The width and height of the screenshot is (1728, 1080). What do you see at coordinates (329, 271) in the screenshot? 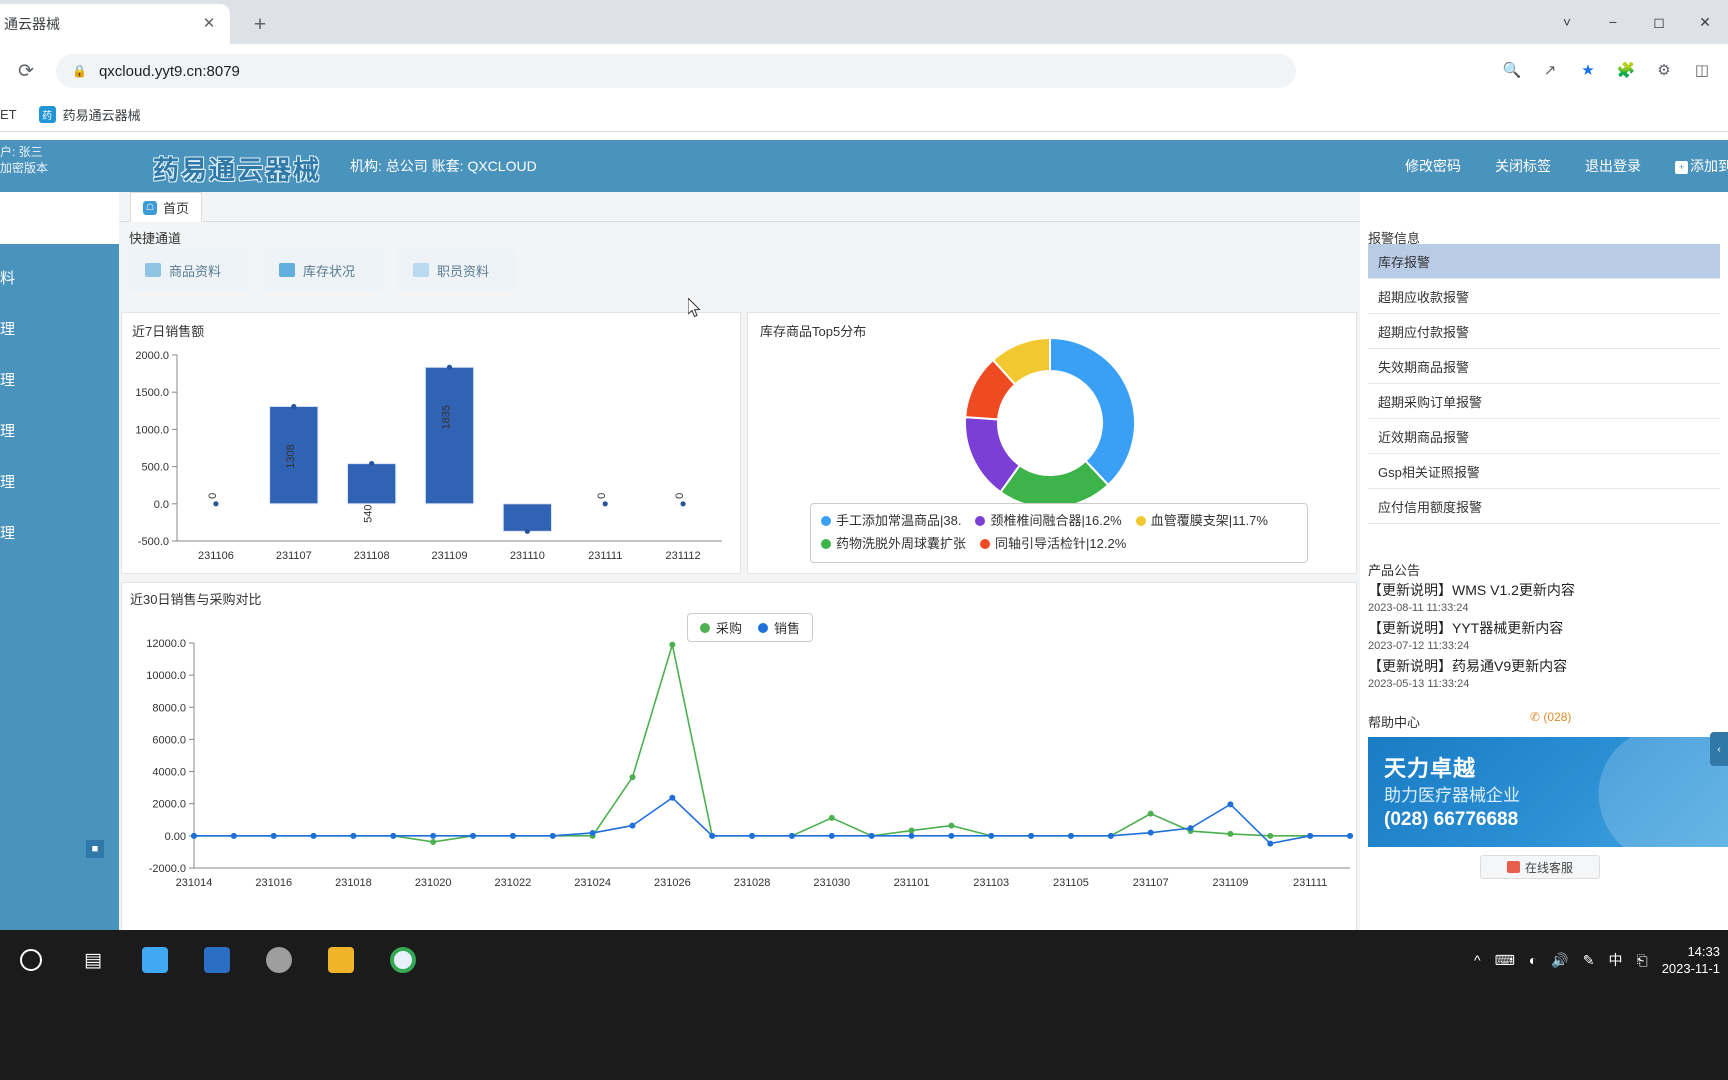
I see `quick-card-label: 库存状况` at bounding box center [329, 271].